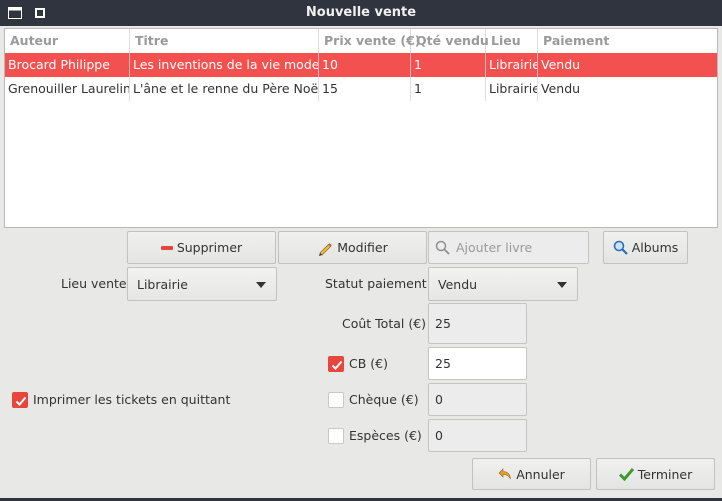 This screenshot has height=501, width=722. What do you see at coordinates (540, 474) in the screenshot?
I see `annuler-label: Annuler` at bounding box center [540, 474].